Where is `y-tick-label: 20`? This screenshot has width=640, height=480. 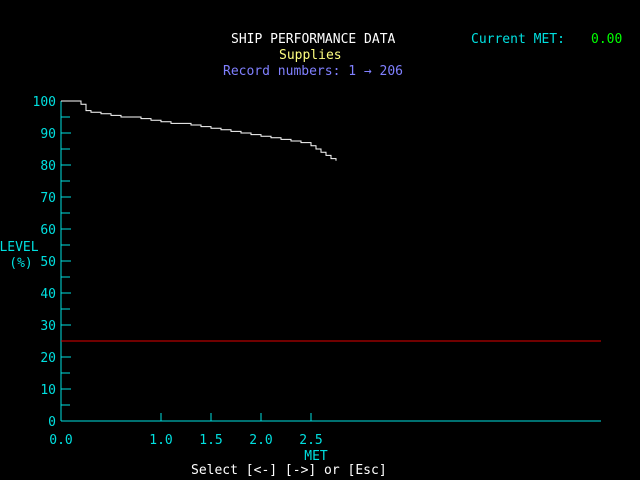
y-tick-label: 20 is located at coordinates (48, 358).